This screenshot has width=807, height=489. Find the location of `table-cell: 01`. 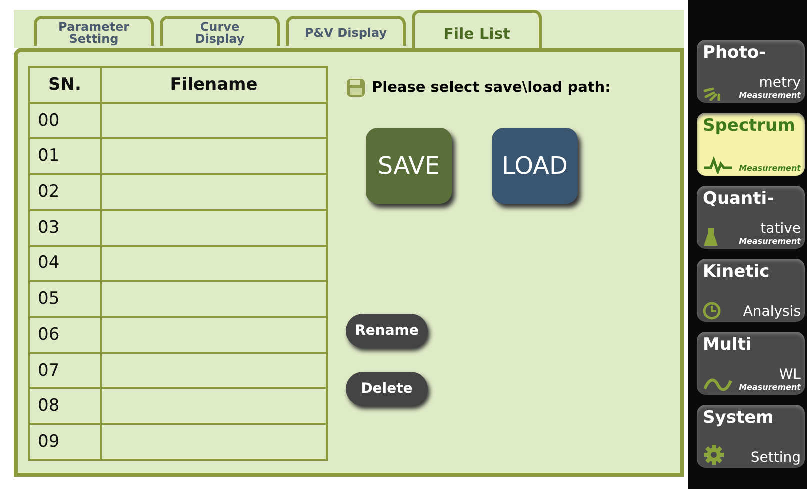

table-cell: 01 is located at coordinates (65, 156).